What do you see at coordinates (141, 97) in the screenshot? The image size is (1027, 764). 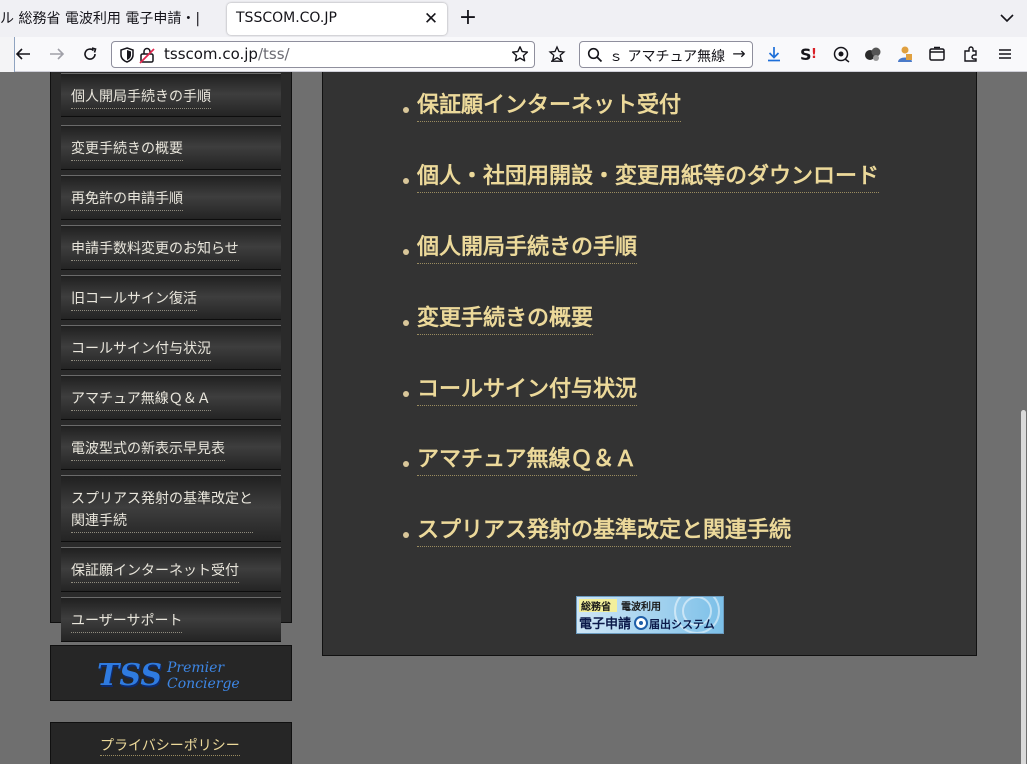 I see `sidebar-item-label: 個人開局手続きの手順` at bounding box center [141, 97].